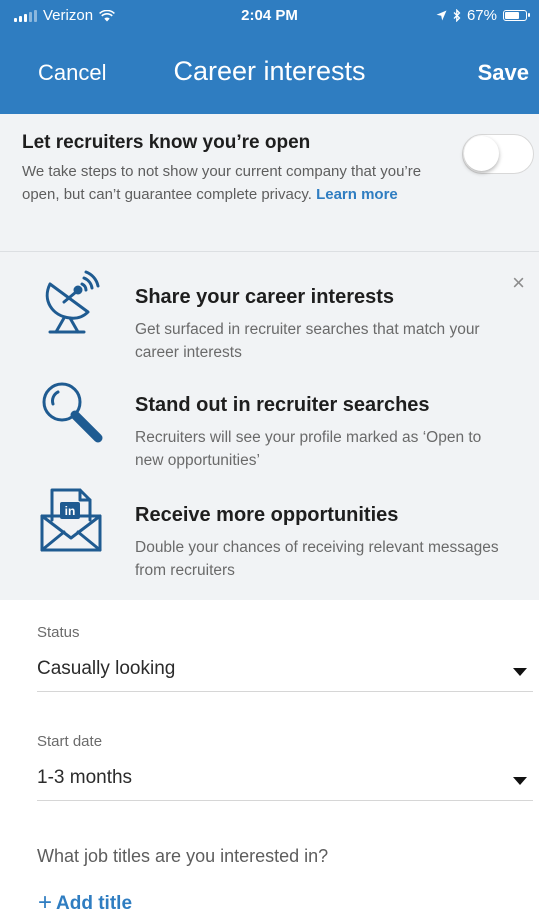  I want to click on feature-title: Share your career interests, so click(265, 297).